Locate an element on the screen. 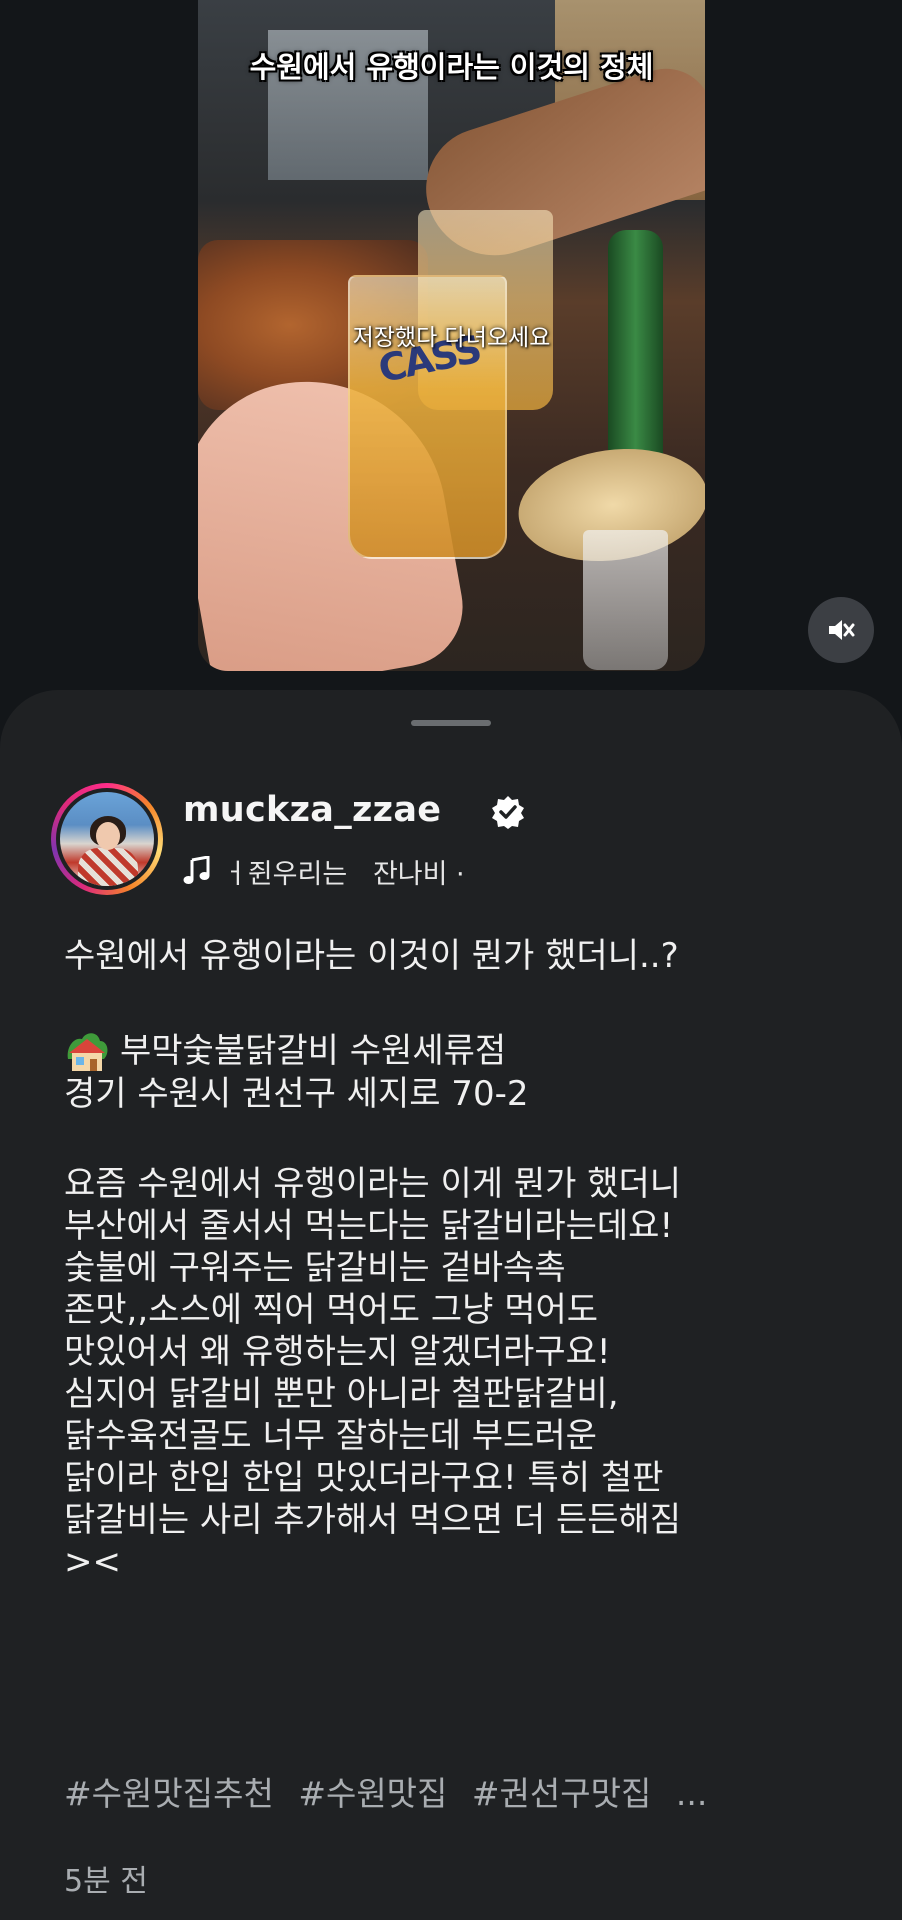 The image size is (902, 1920). hashtag: #권선구맛집 is located at coordinates (561, 1793).